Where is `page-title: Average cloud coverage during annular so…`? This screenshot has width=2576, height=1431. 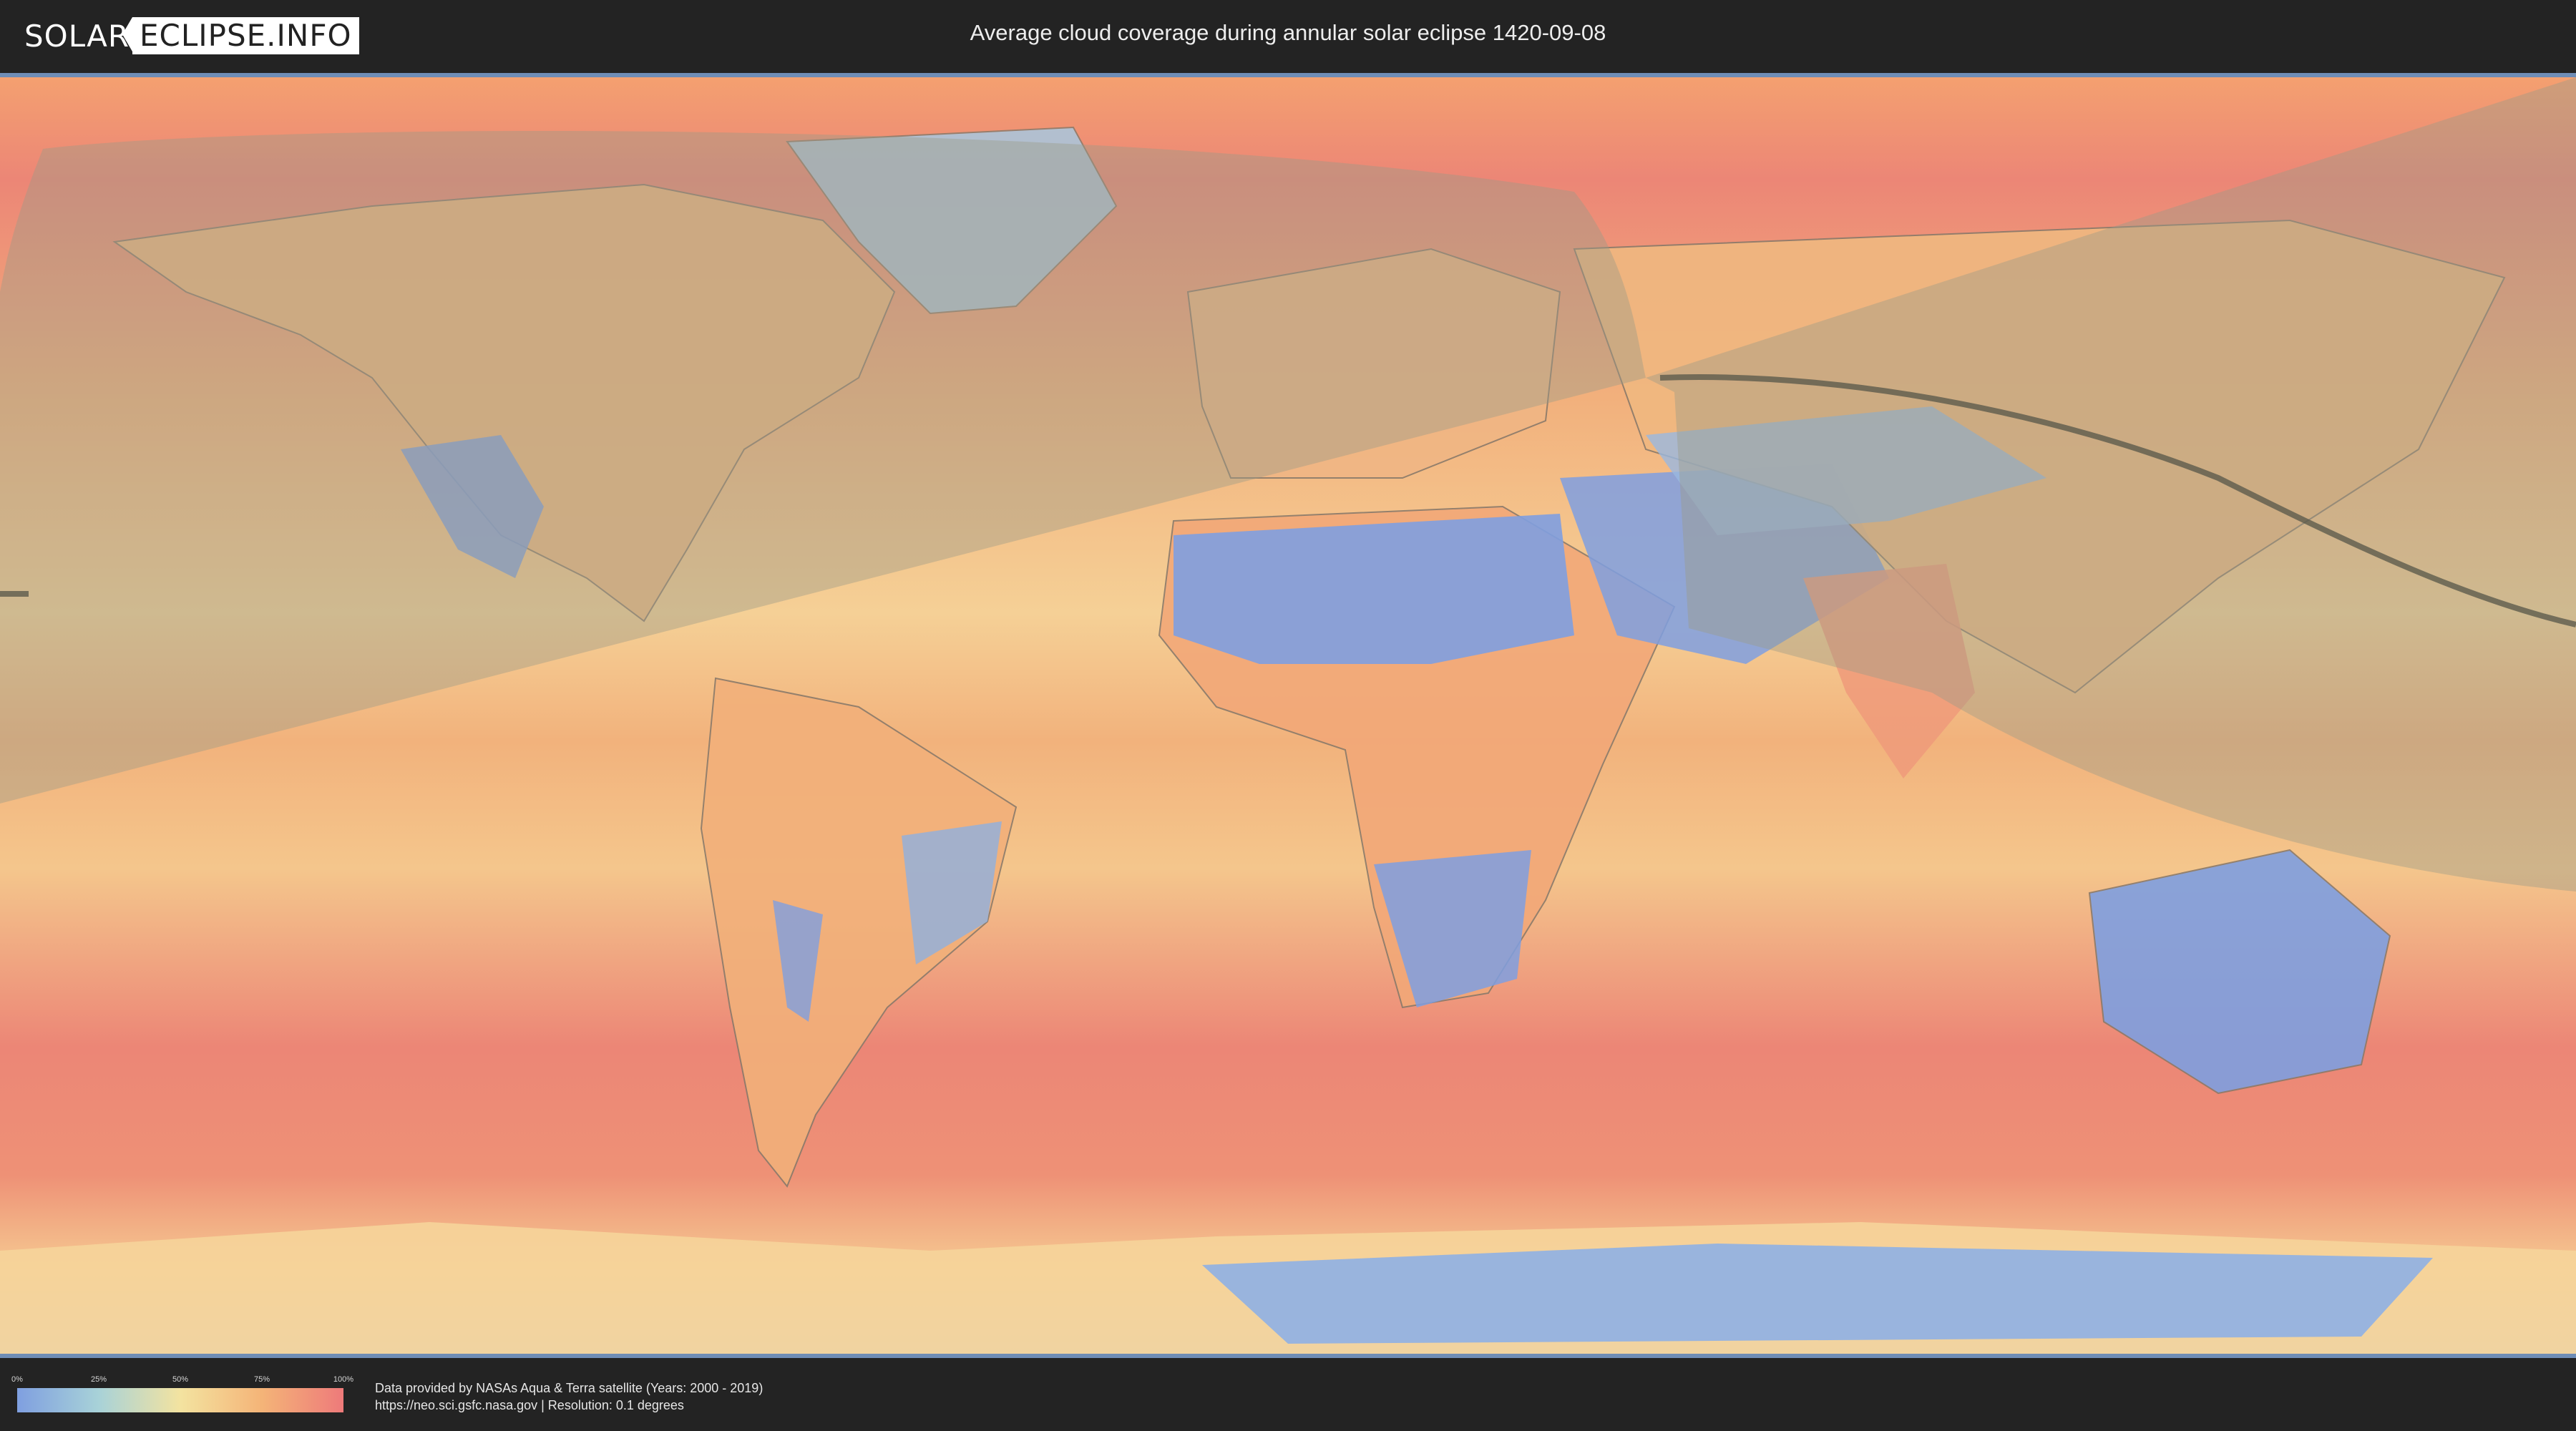 page-title: Average cloud coverage during annular so… is located at coordinates (1288, 32).